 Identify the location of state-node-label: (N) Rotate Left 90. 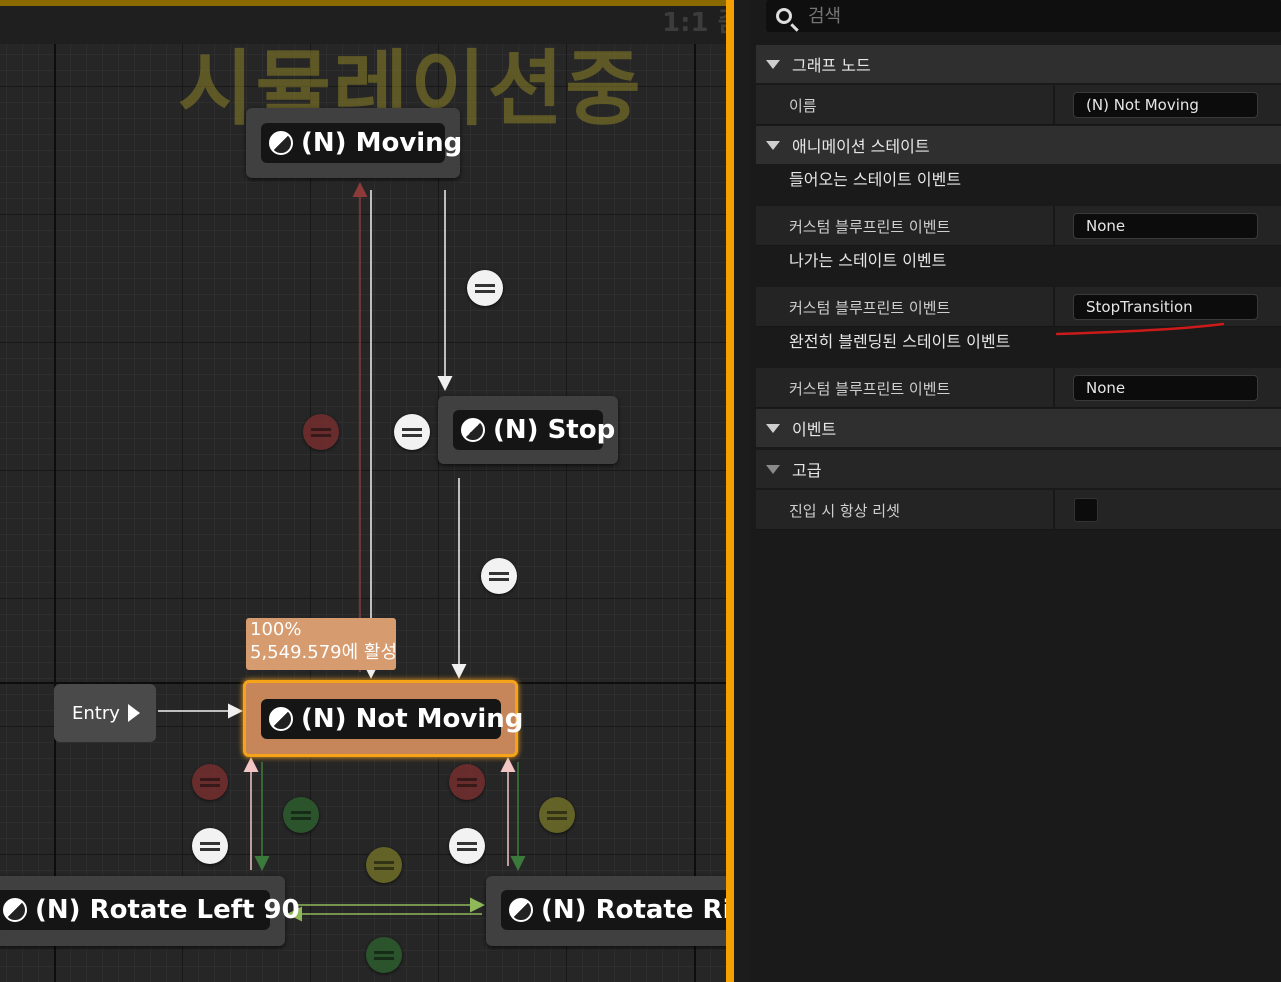
(167, 910).